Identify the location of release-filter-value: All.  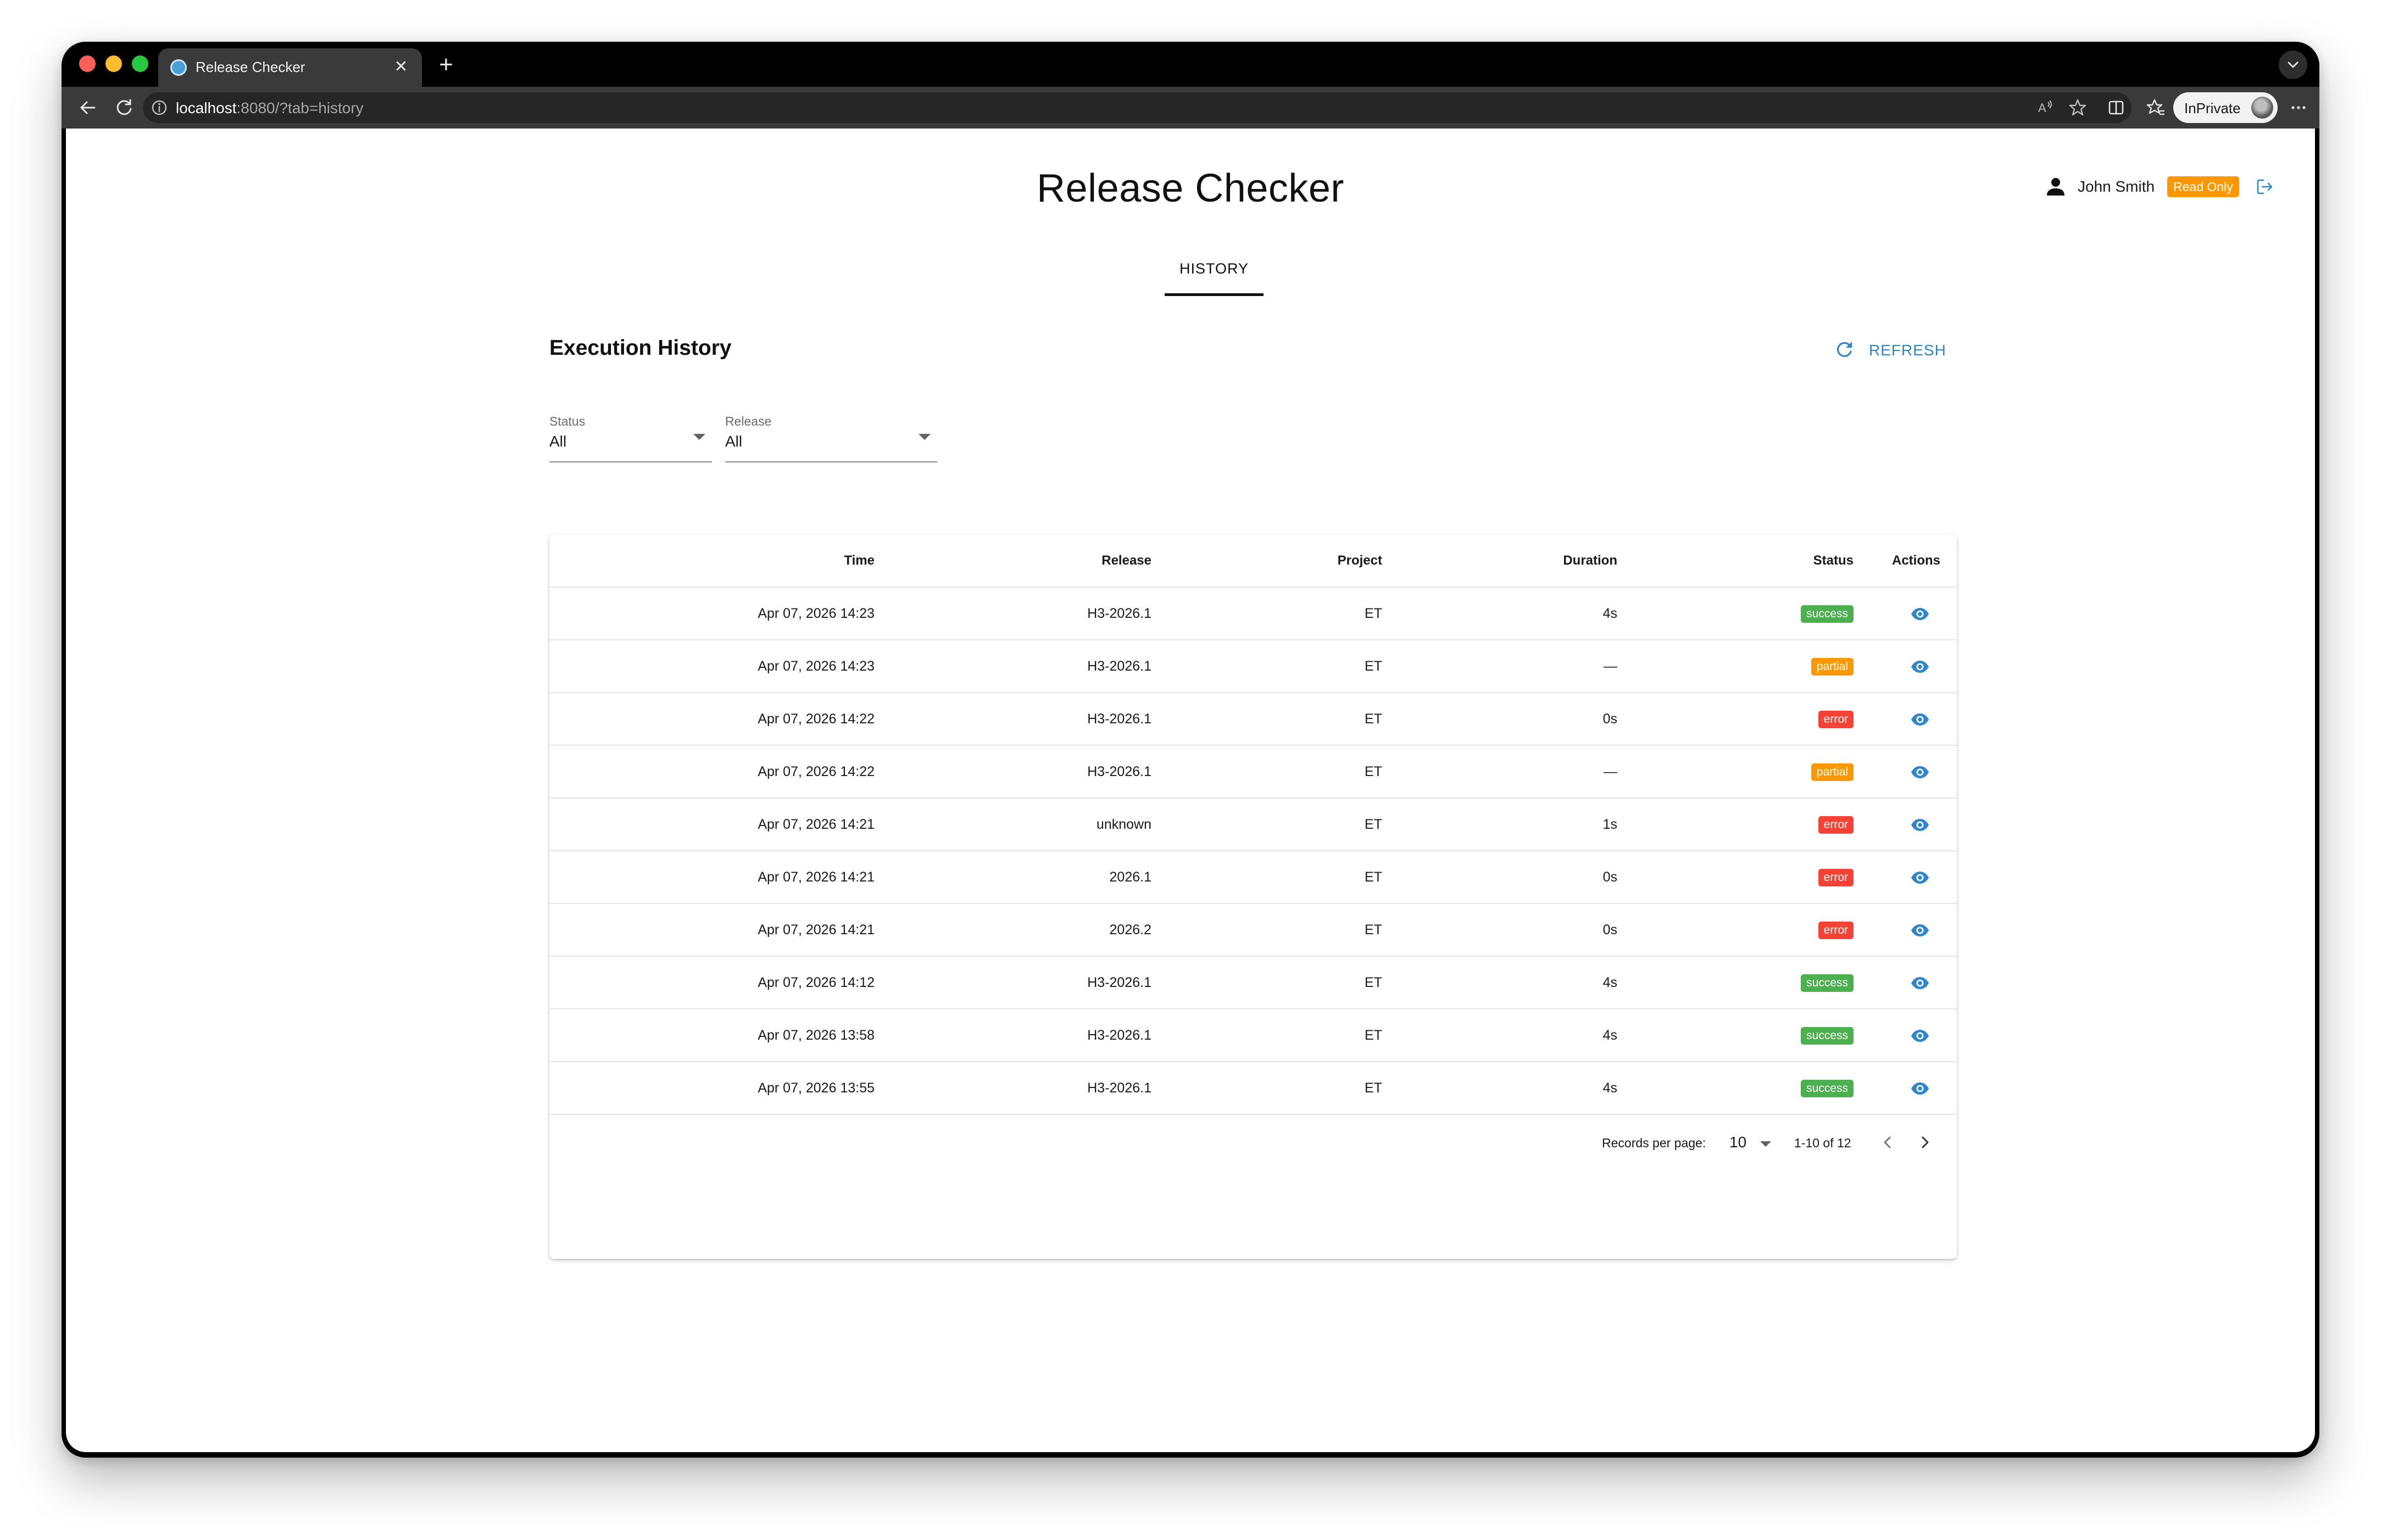
(734, 442).